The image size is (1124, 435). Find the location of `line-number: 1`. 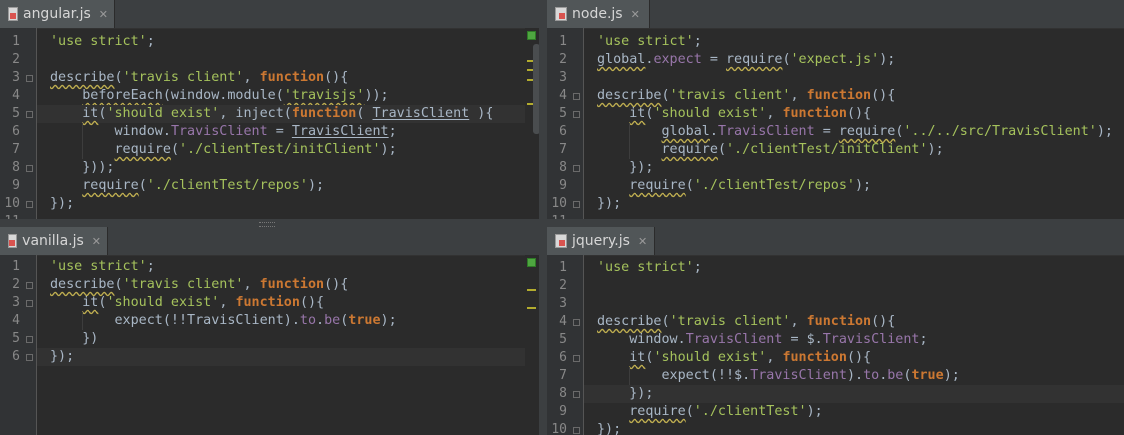

line-number: 1 is located at coordinates (563, 41).